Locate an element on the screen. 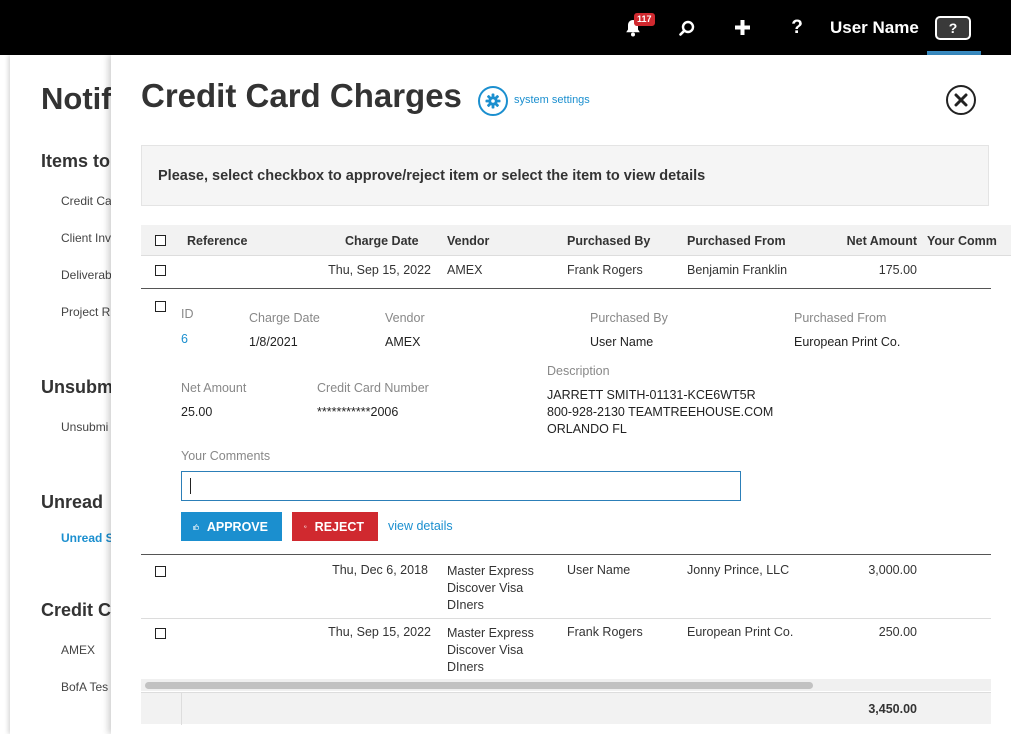  detail-card-number-value: ***********2006 is located at coordinates (358, 412).